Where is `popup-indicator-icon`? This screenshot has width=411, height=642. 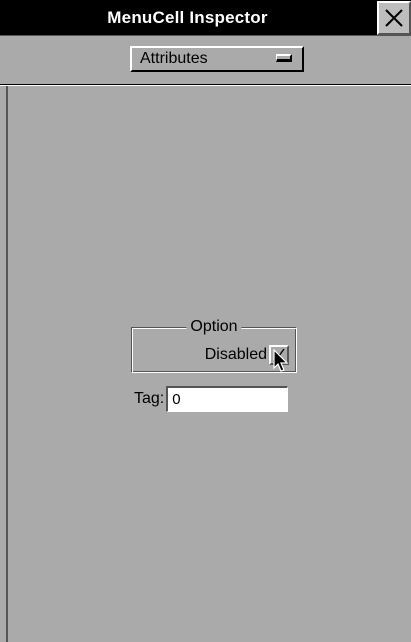
popup-indicator-icon is located at coordinates (284, 58).